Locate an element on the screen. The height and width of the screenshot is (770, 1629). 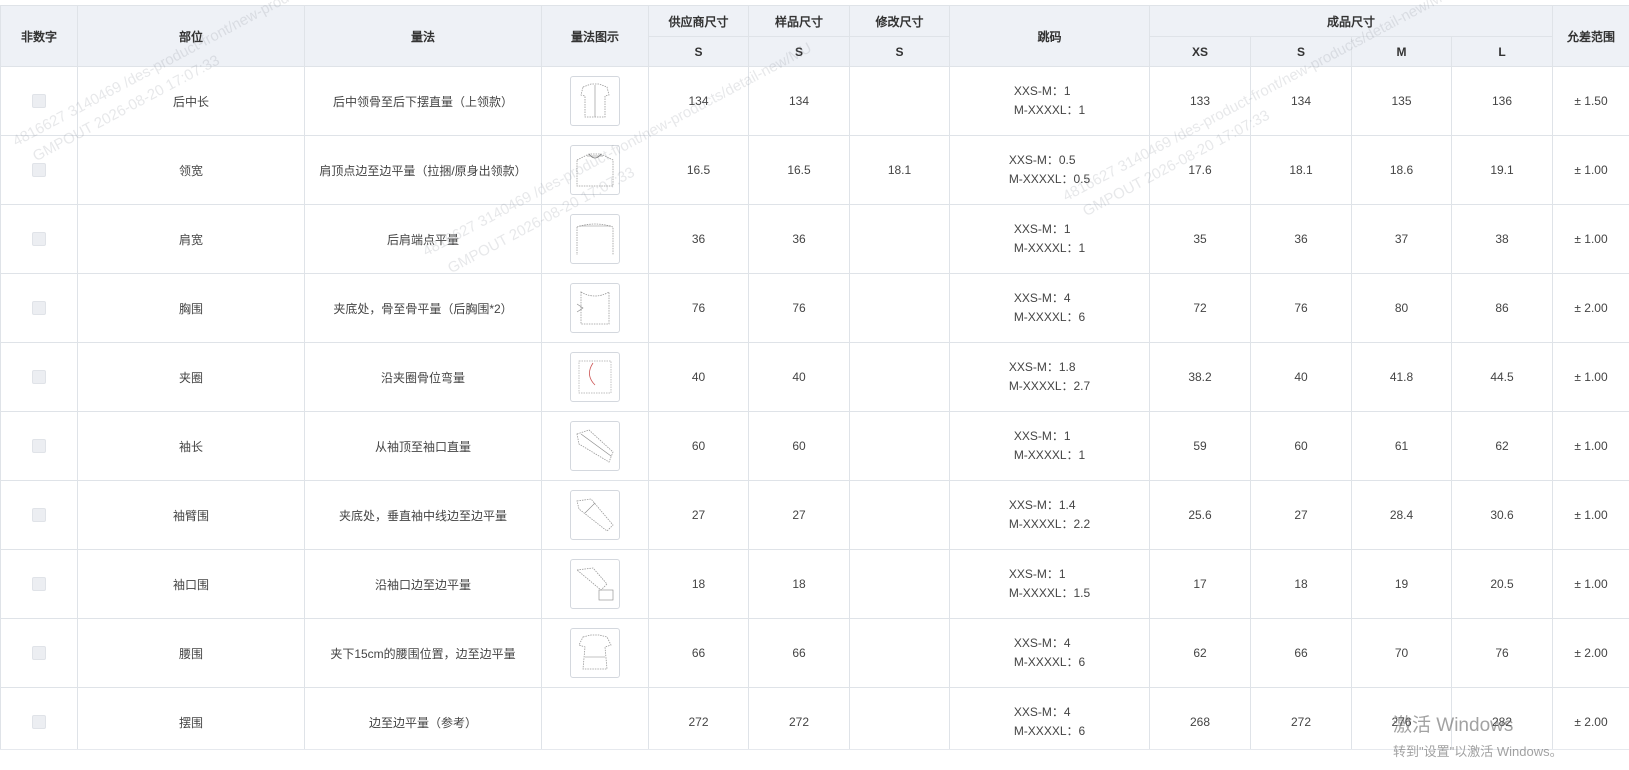
method-cell: 沿夹圈骨位弯量 is located at coordinates (423, 377).